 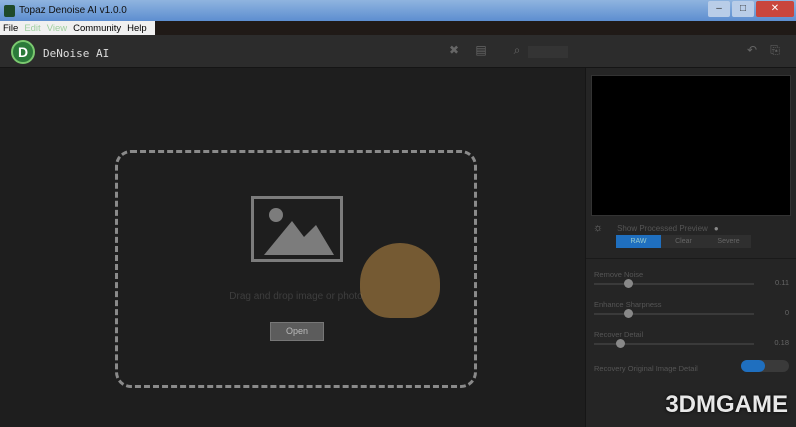 What do you see at coordinates (786, 312) in the screenshot?
I see `slider-value: 0` at bounding box center [786, 312].